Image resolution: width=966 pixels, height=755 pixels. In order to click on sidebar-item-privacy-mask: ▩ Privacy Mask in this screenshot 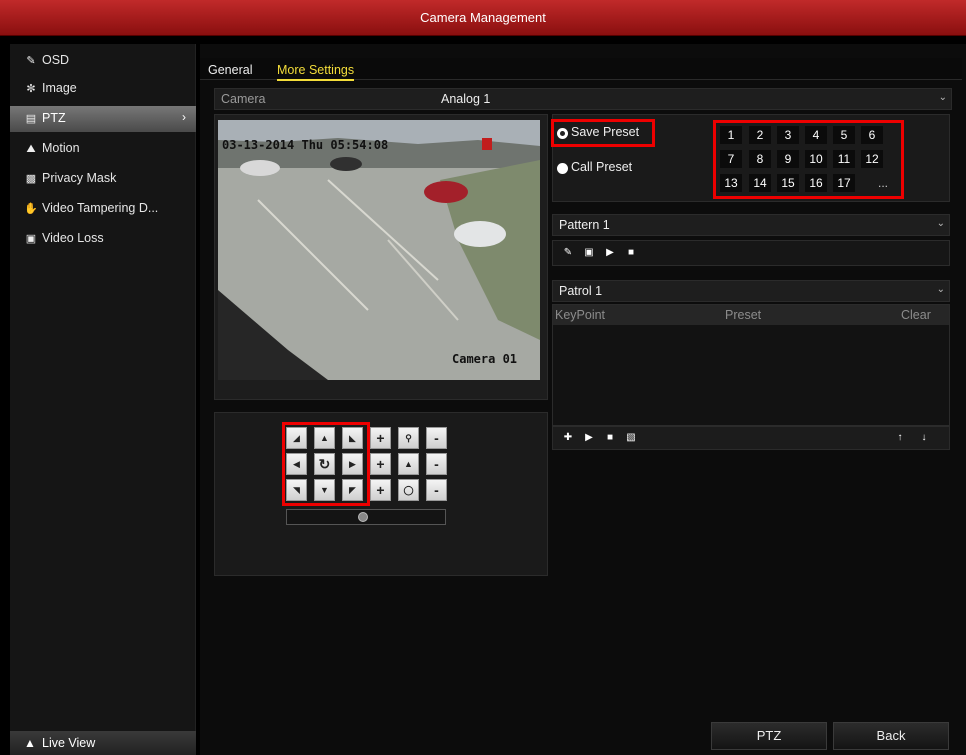, I will do `click(103, 179)`.